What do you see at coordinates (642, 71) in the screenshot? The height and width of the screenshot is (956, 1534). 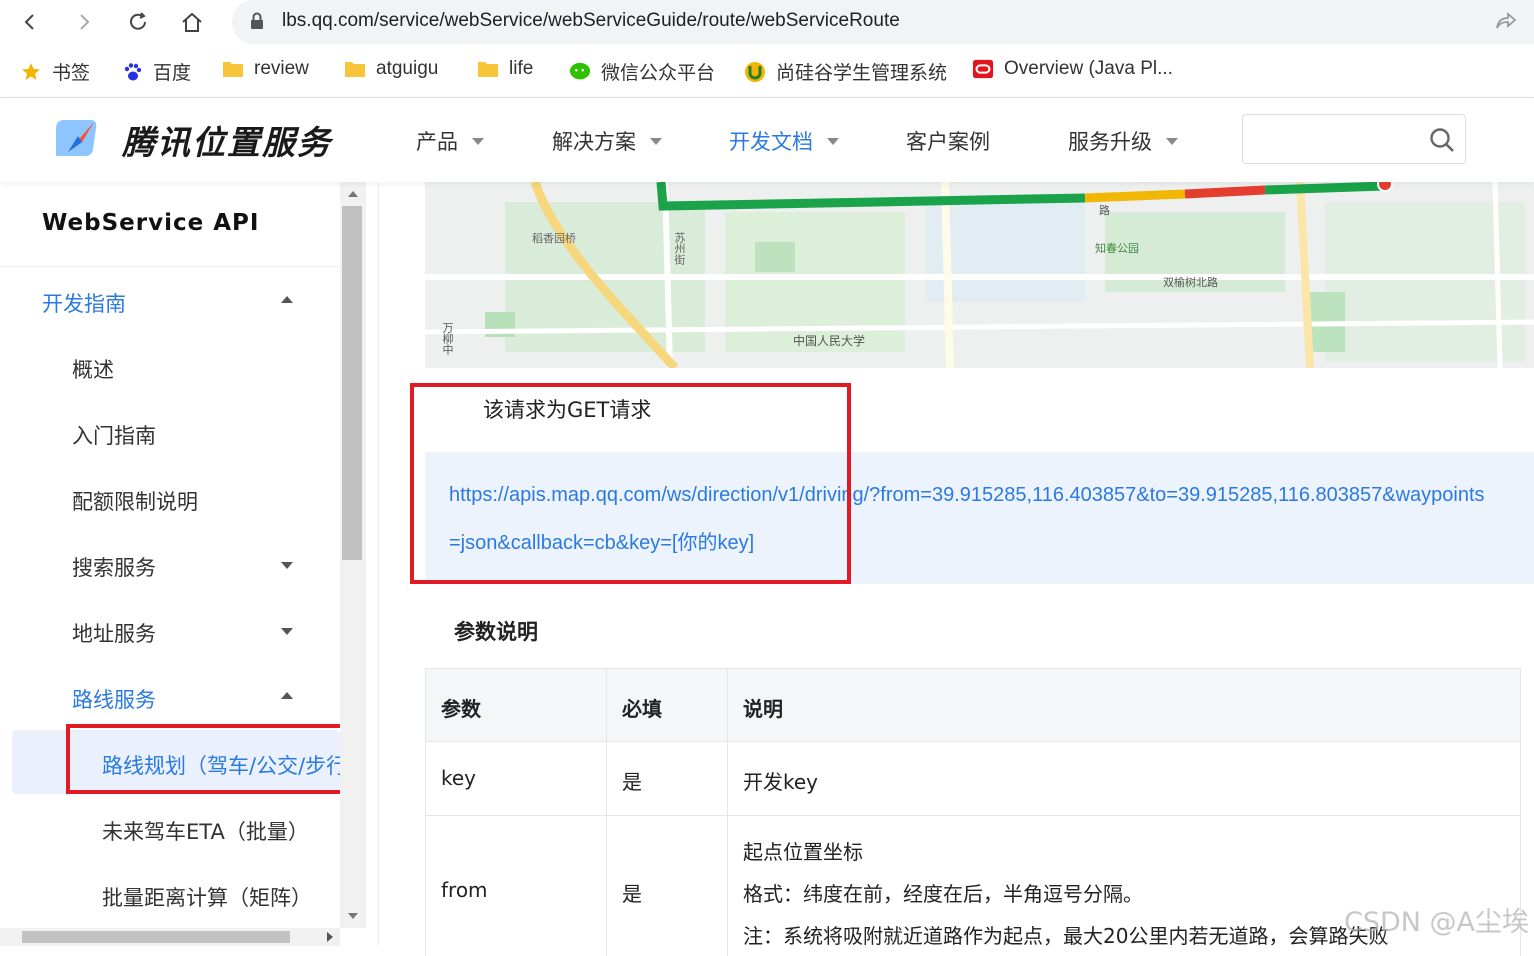 I see `bookmark-wechat-mp: 微信公众平台` at bounding box center [642, 71].